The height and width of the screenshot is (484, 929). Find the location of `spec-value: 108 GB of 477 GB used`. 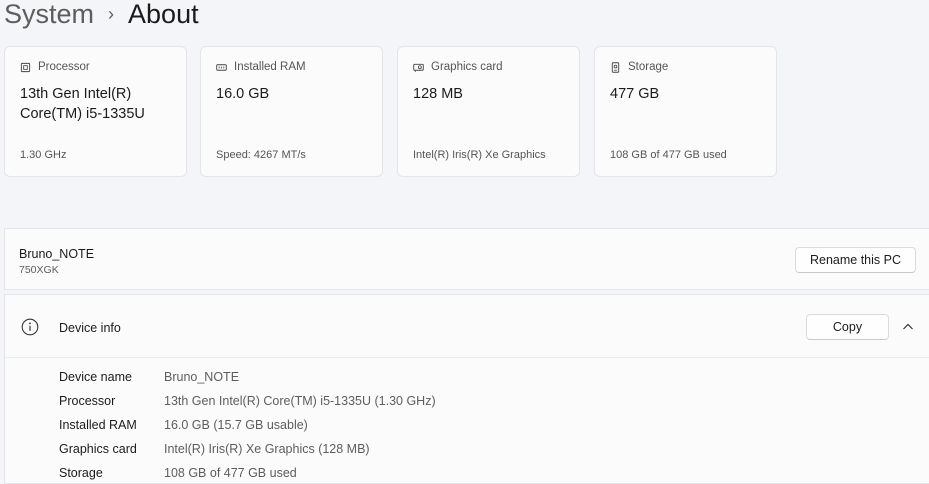

spec-value: 108 GB of 477 GB used is located at coordinates (230, 473).